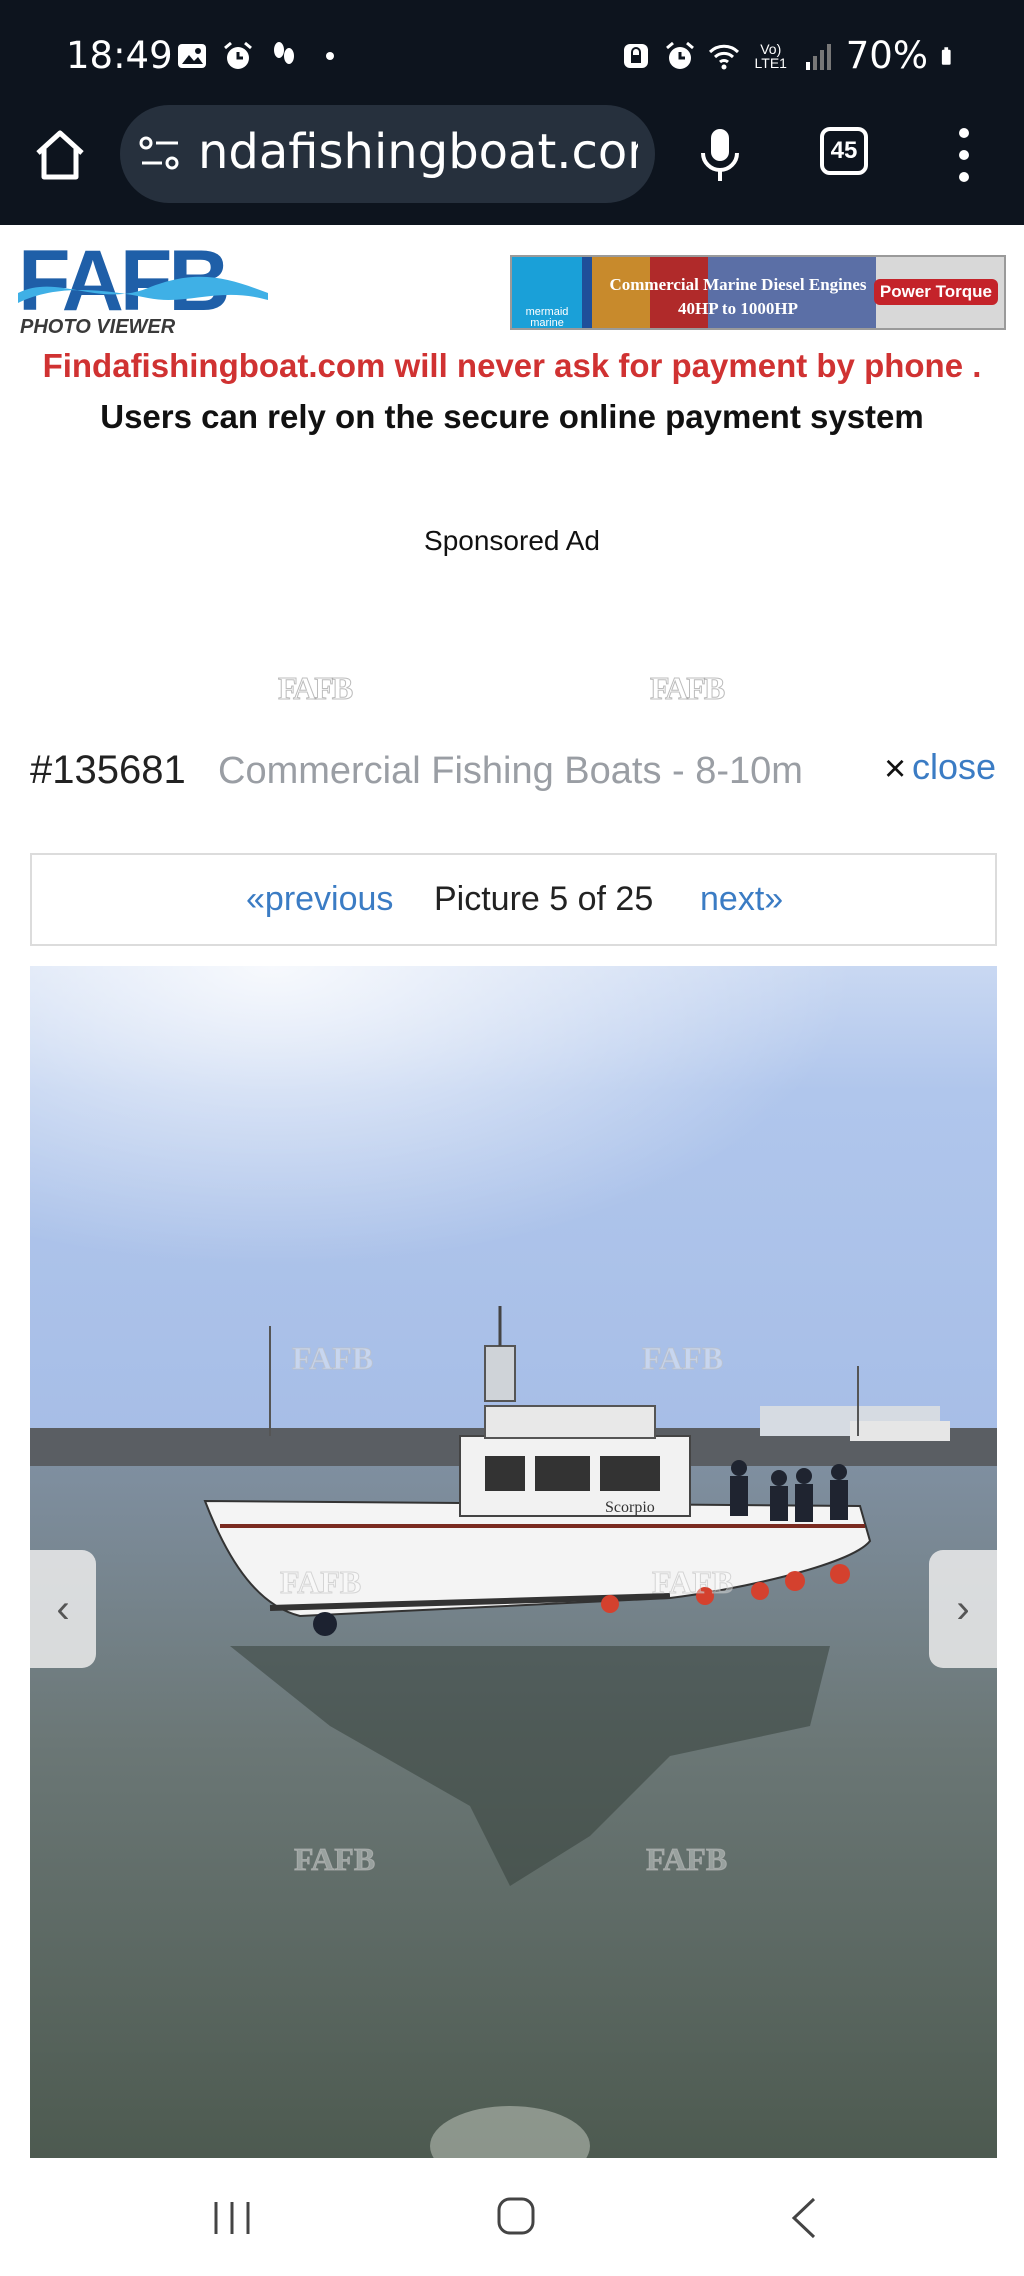  Describe the element at coordinates (418, 152) in the screenshot. I see `url-text: ndafishingboat.com` at that location.